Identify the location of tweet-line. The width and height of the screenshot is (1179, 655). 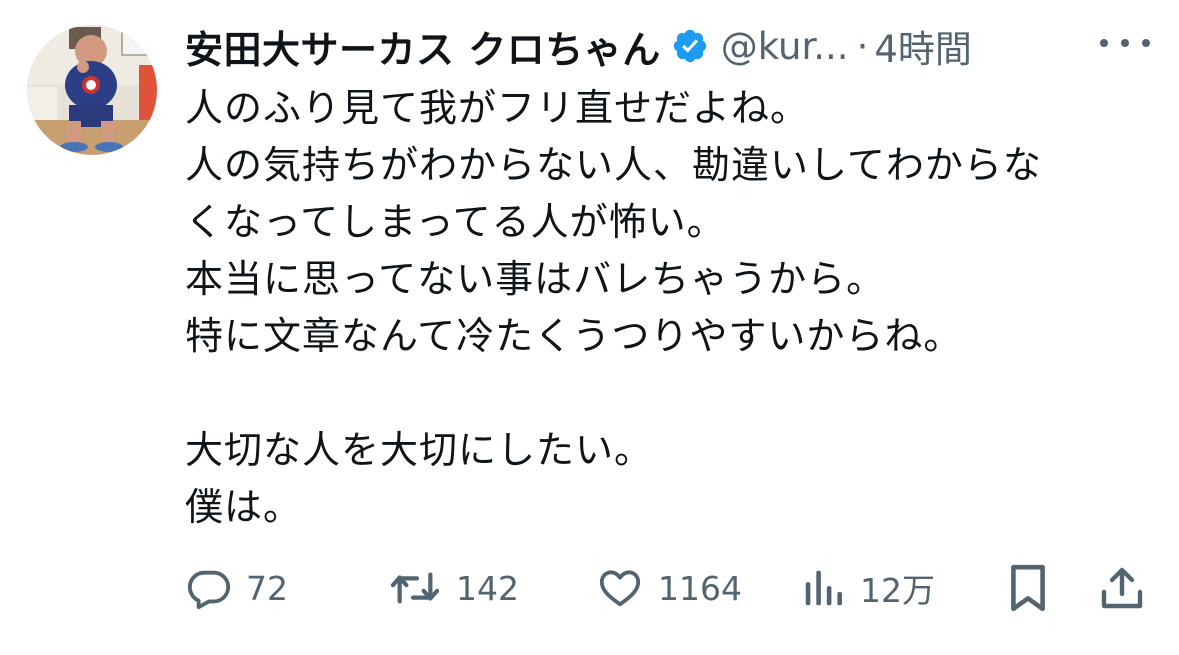
(665, 393).